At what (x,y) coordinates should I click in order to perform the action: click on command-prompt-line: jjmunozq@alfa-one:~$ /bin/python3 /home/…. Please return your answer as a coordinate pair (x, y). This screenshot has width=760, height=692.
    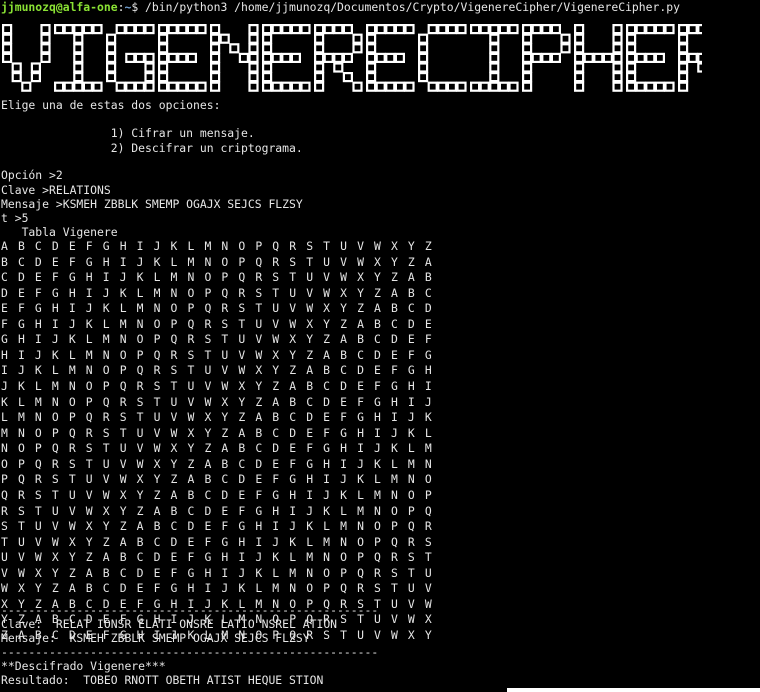
    Looking at the image, I should click on (340, 7).